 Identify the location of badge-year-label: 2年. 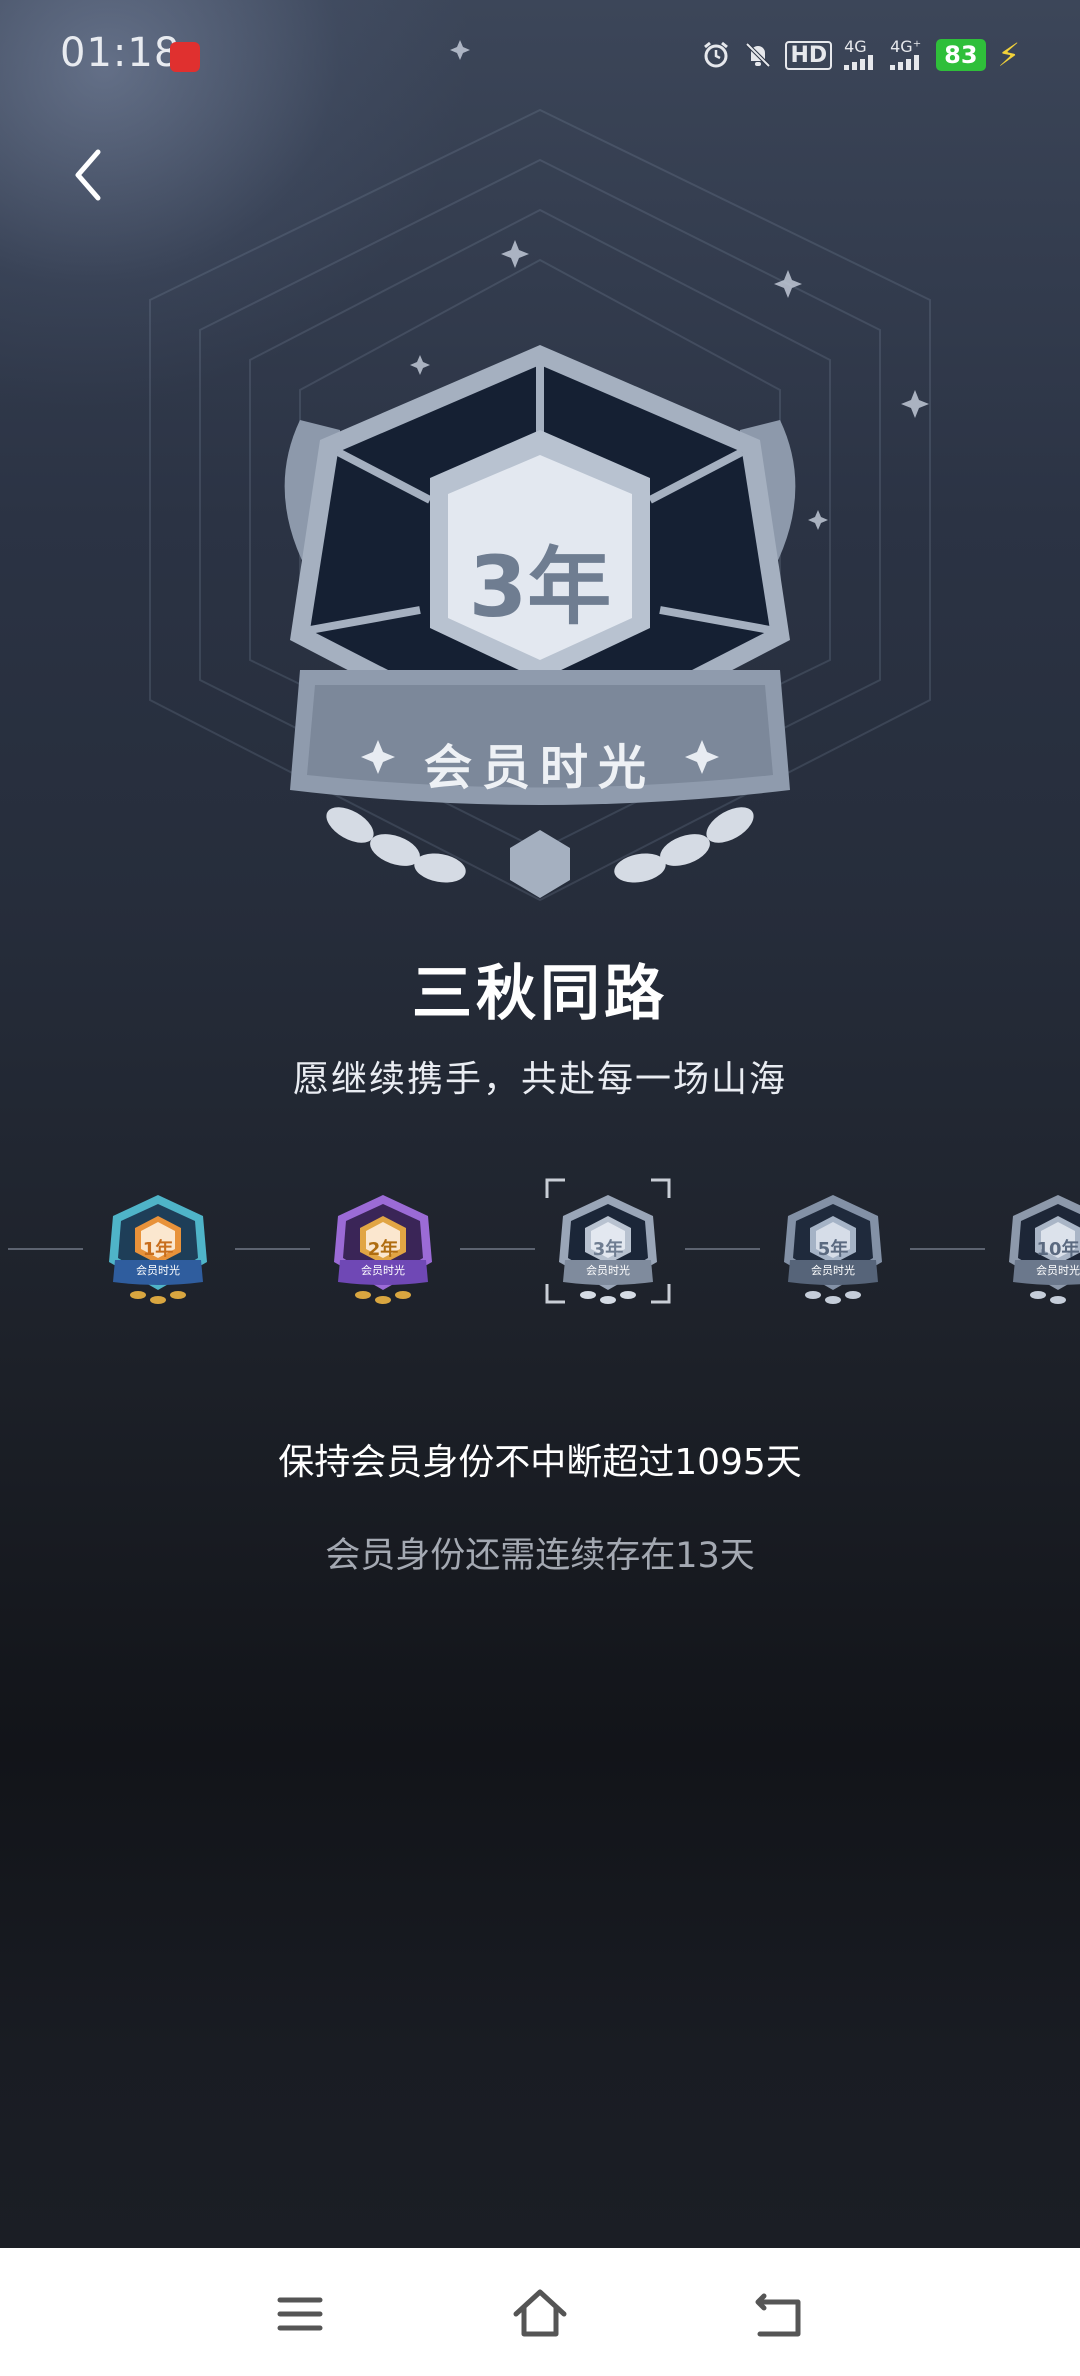
(383, 1249).